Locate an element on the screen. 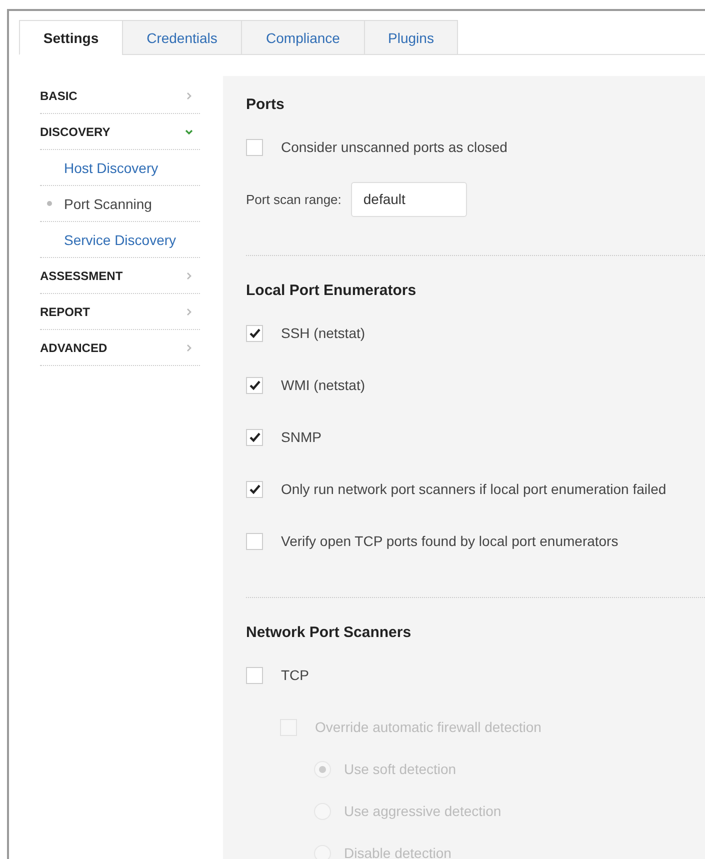  checkbox-label: Only run network port scanners if local port enumeration failed is located at coordinates (473, 489).